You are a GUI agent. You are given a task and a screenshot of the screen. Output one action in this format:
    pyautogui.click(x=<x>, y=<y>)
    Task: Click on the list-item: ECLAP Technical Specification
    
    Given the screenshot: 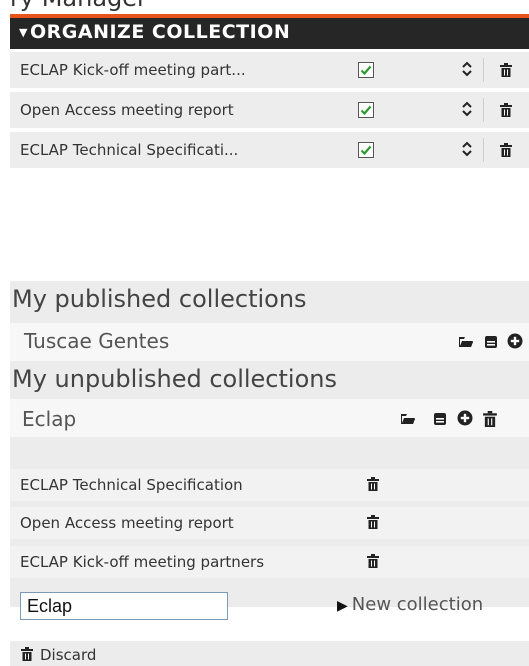 What is the action you would take?
    pyautogui.click(x=269, y=485)
    